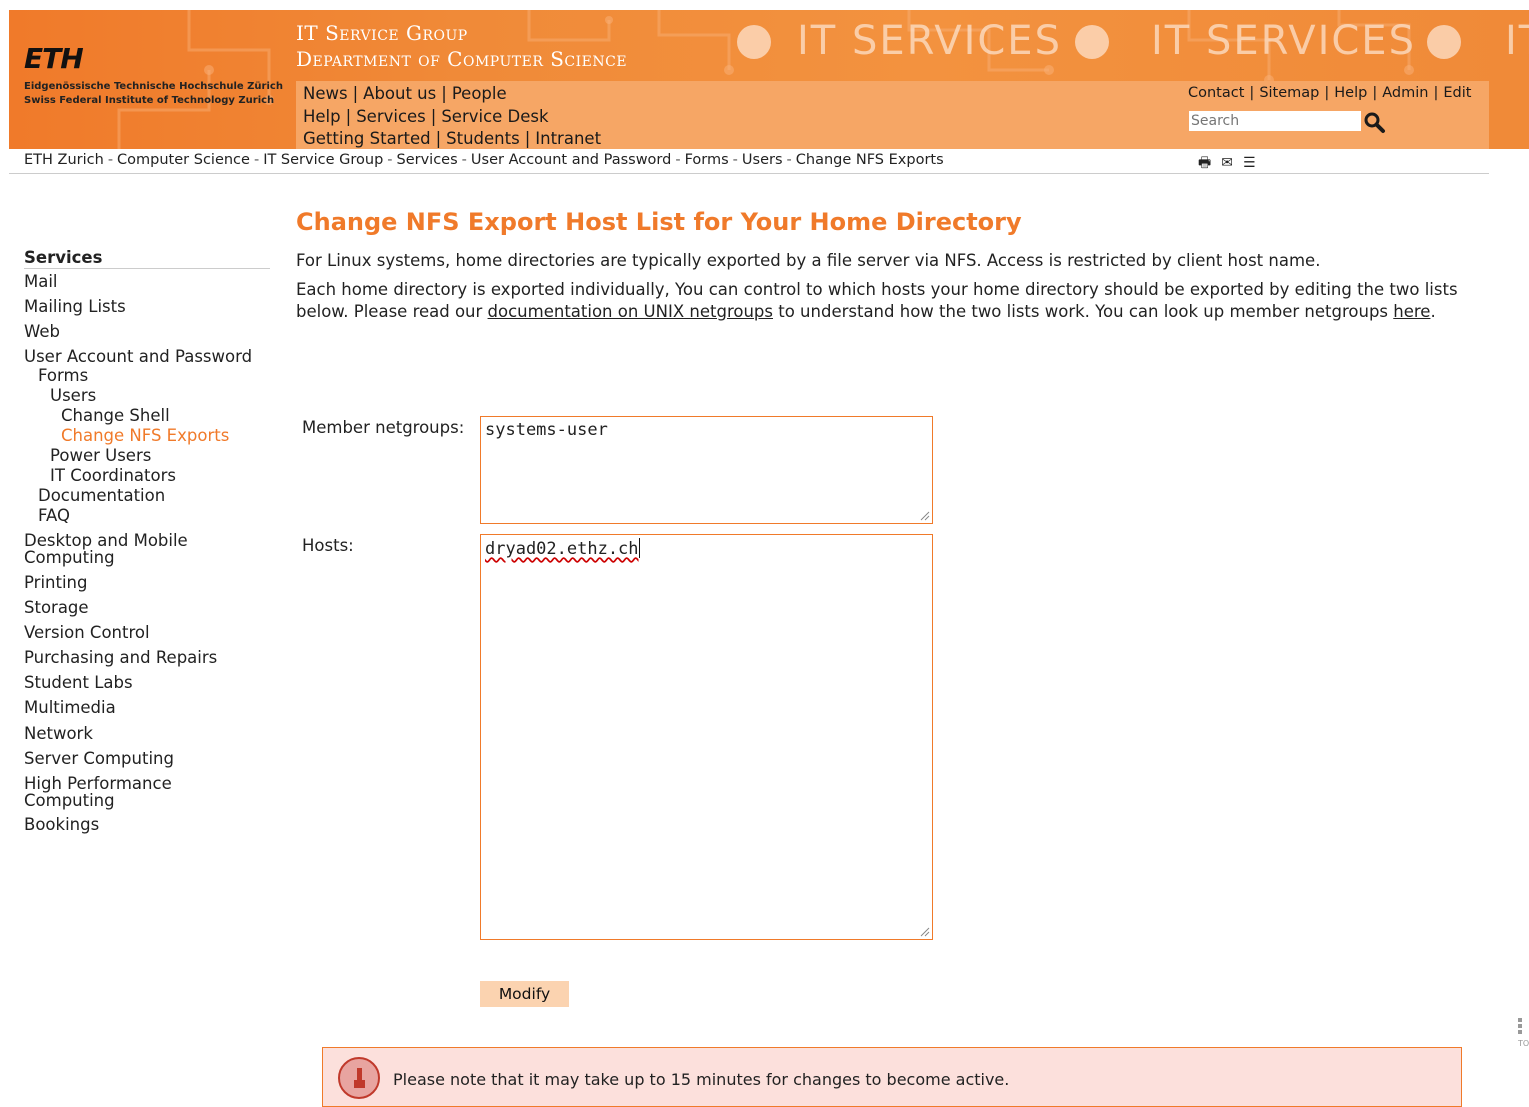 The width and height of the screenshot is (1529, 1107). I want to click on nav-link-services: Services, so click(391, 116).